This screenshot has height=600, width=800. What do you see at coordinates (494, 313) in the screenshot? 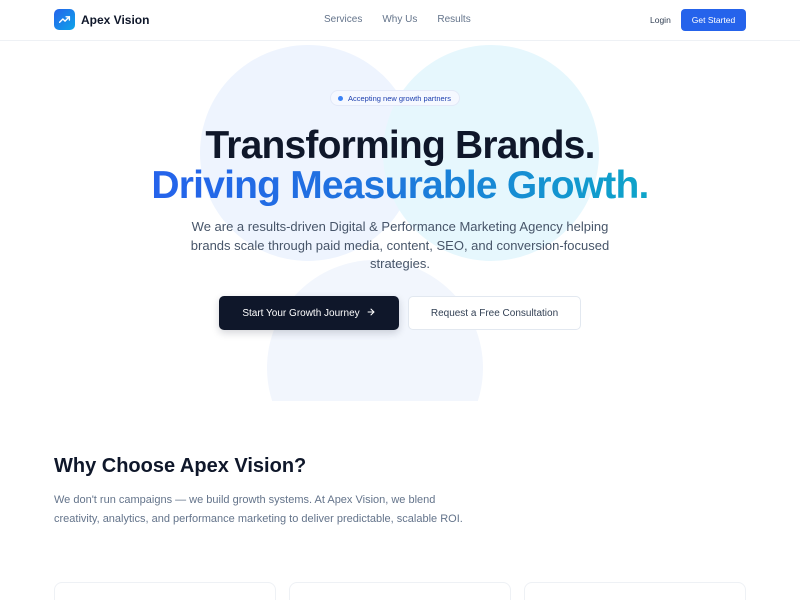
I see `request-consultation-button: Request a Free Consultation` at bounding box center [494, 313].